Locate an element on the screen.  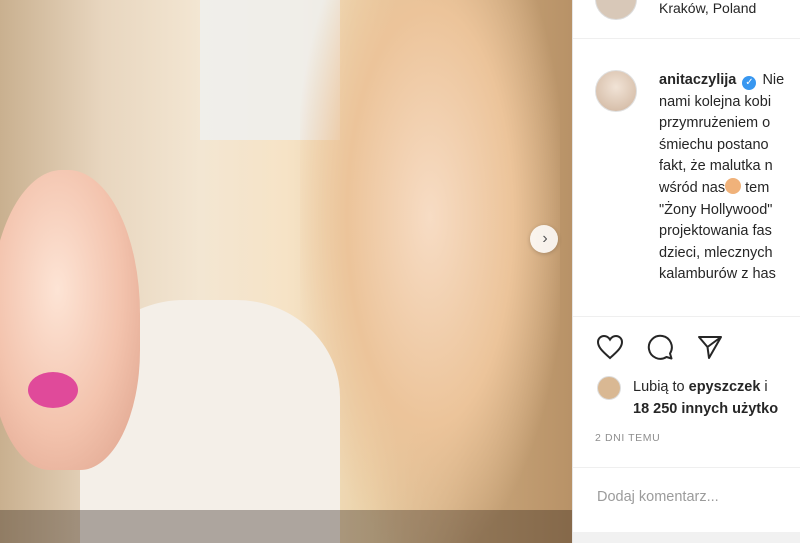
caption-line: wśród nas tem is located at coordinates (729, 188).